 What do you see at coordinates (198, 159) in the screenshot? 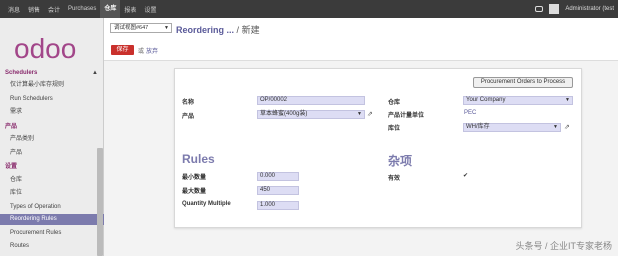
I see `rules-section-title: Rules` at bounding box center [198, 159].